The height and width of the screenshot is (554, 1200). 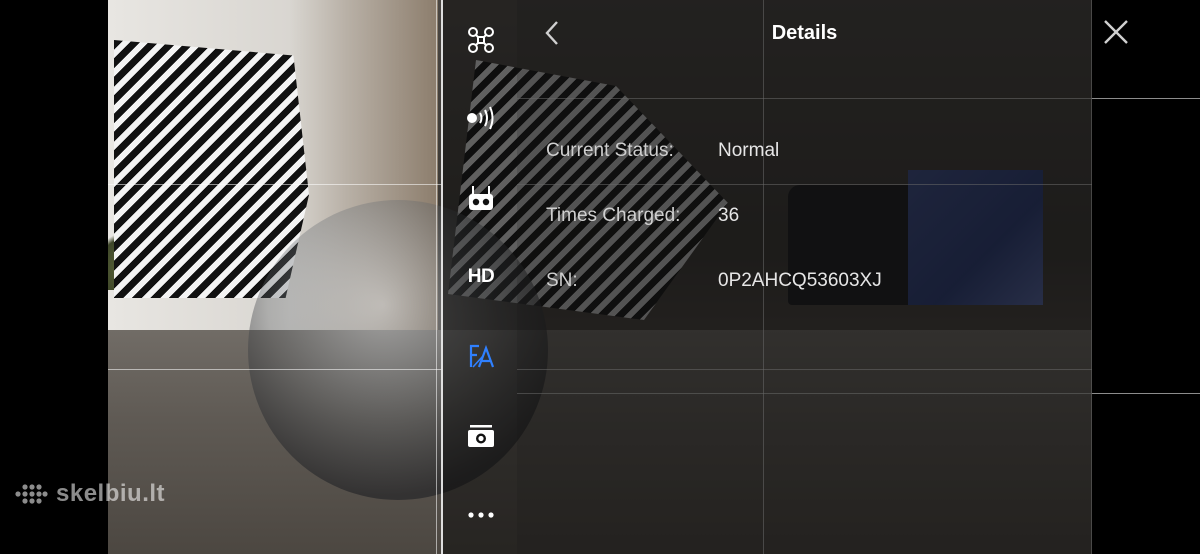 I want to click on detail-label: SN:, so click(x=562, y=280).